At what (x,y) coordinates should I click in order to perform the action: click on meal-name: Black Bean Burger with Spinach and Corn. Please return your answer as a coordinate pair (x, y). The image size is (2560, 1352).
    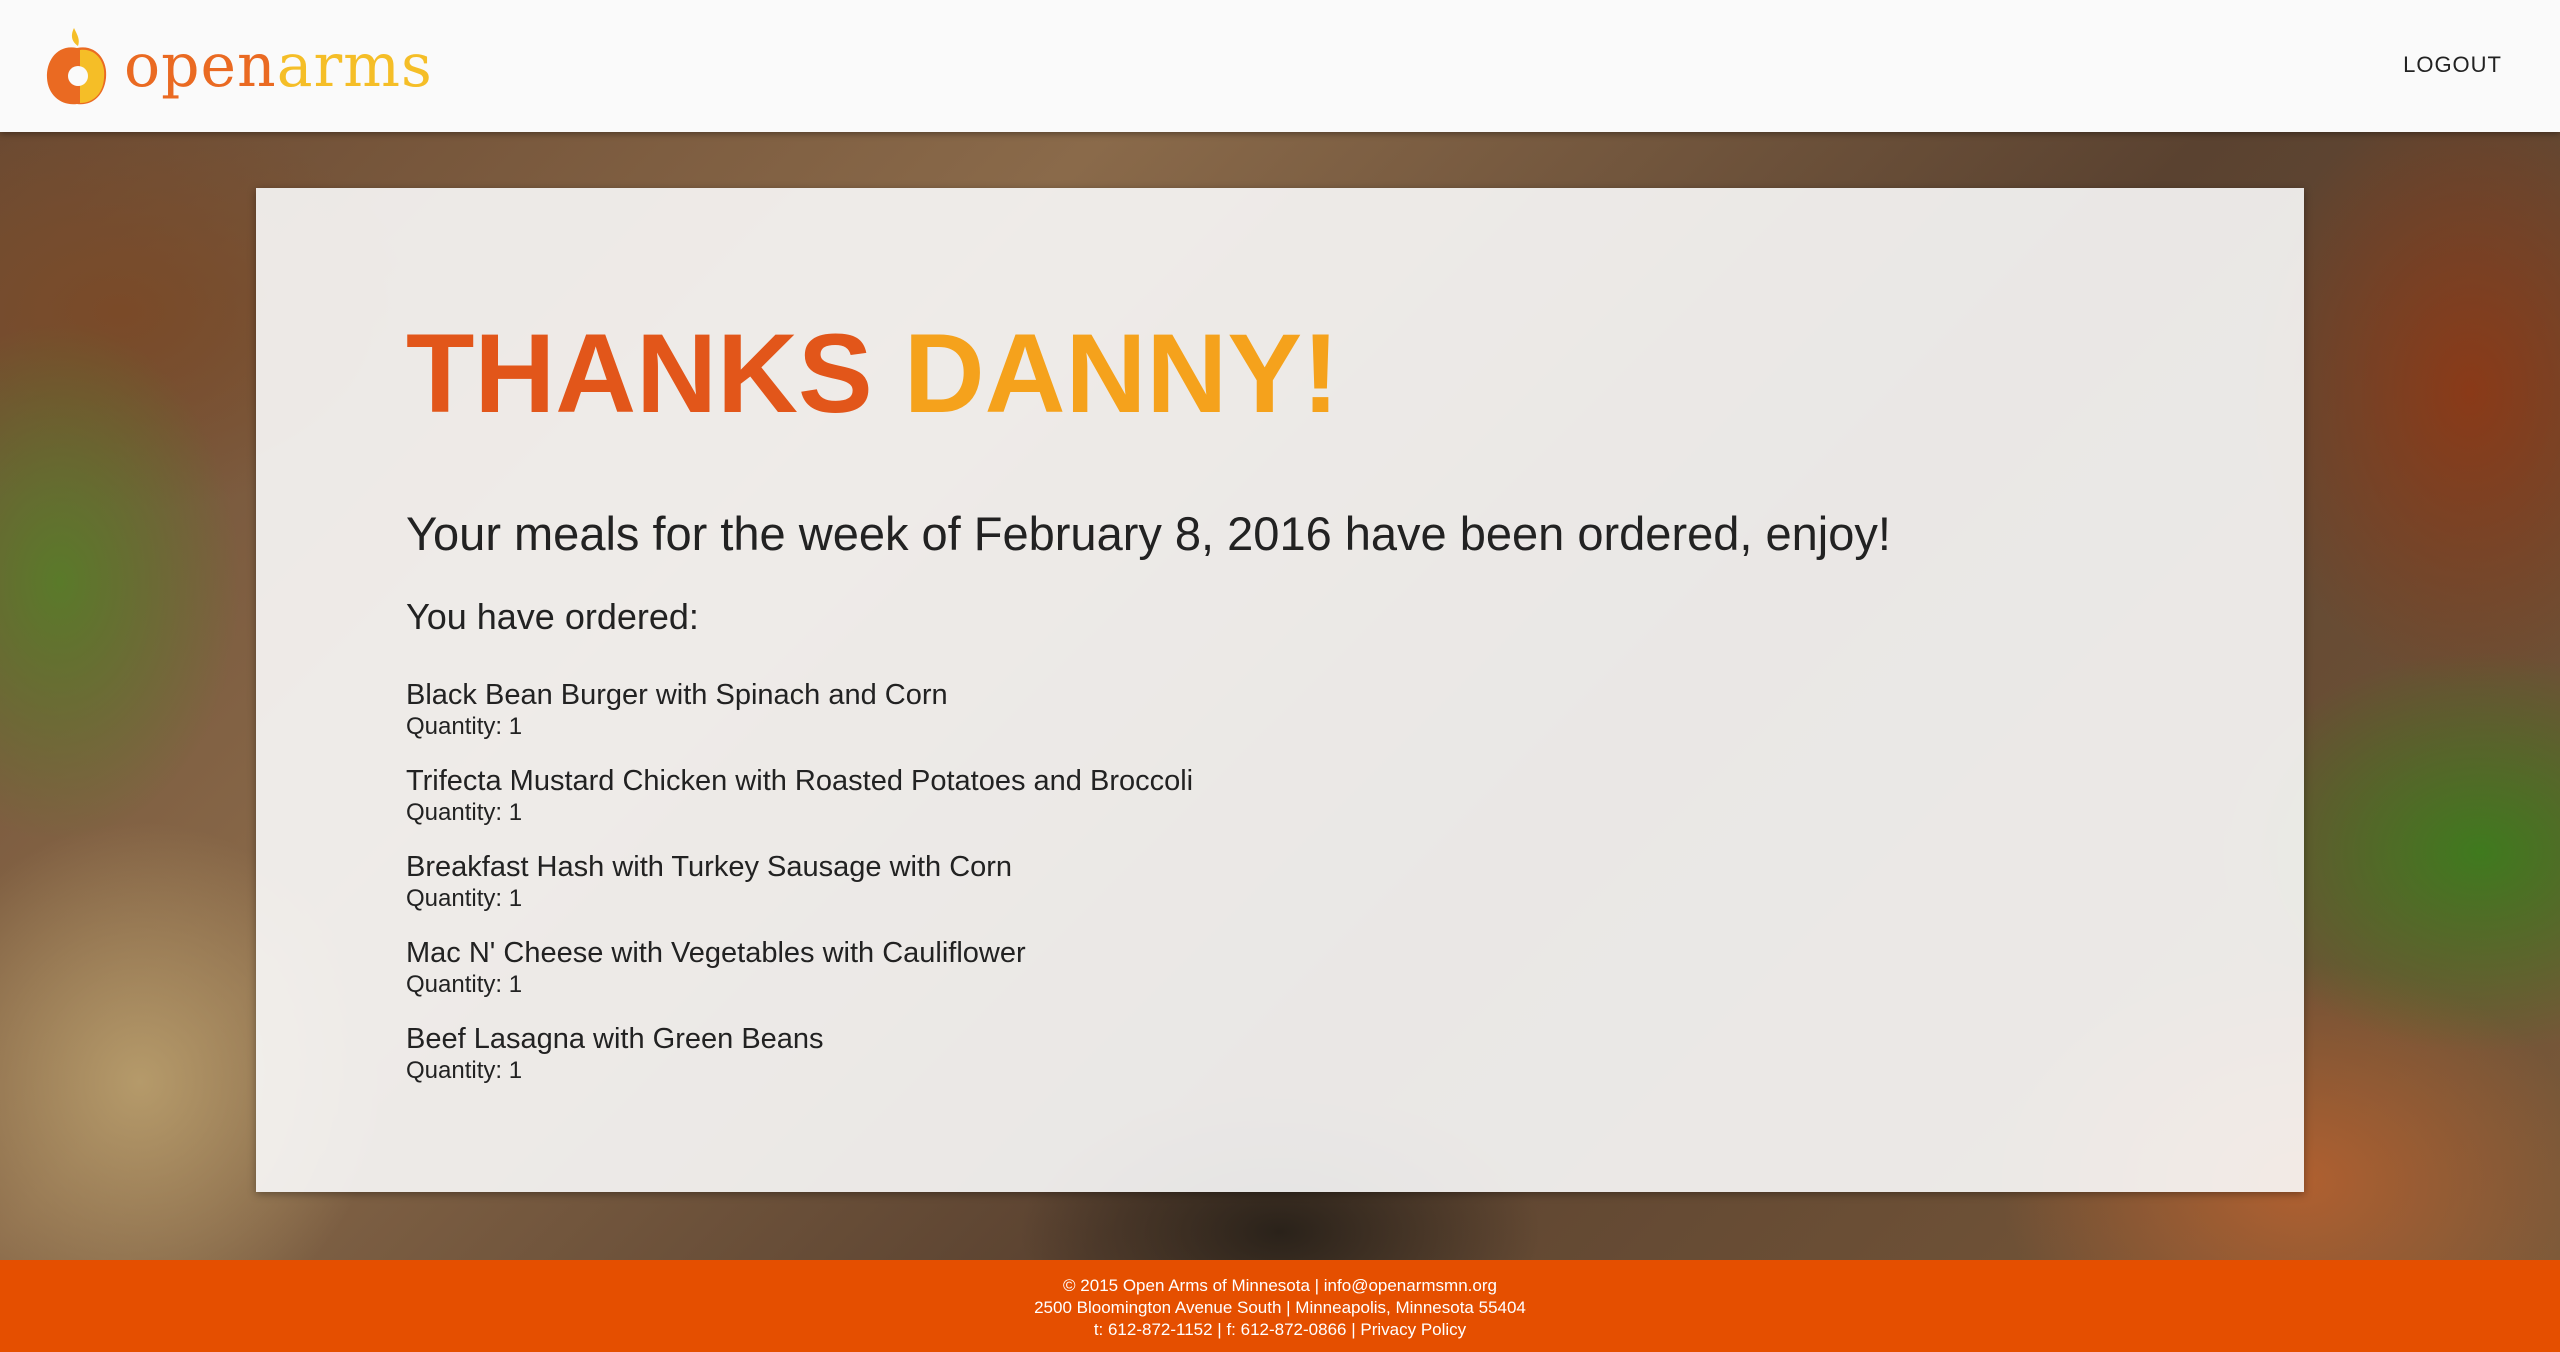
    Looking at the image, I should click on (677, 695).